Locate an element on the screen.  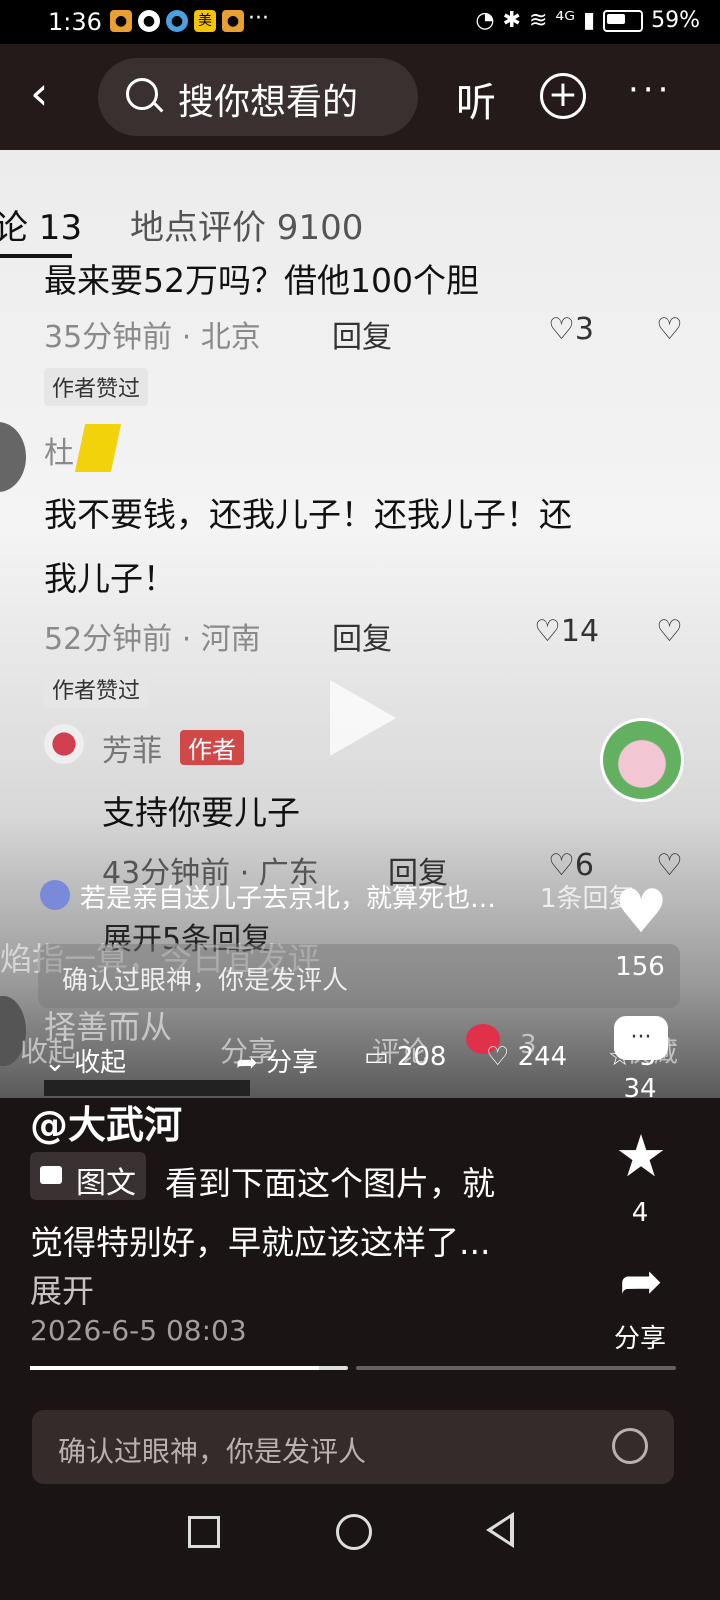
wifi-icon: ≋ is located at coordinates (538, 20).